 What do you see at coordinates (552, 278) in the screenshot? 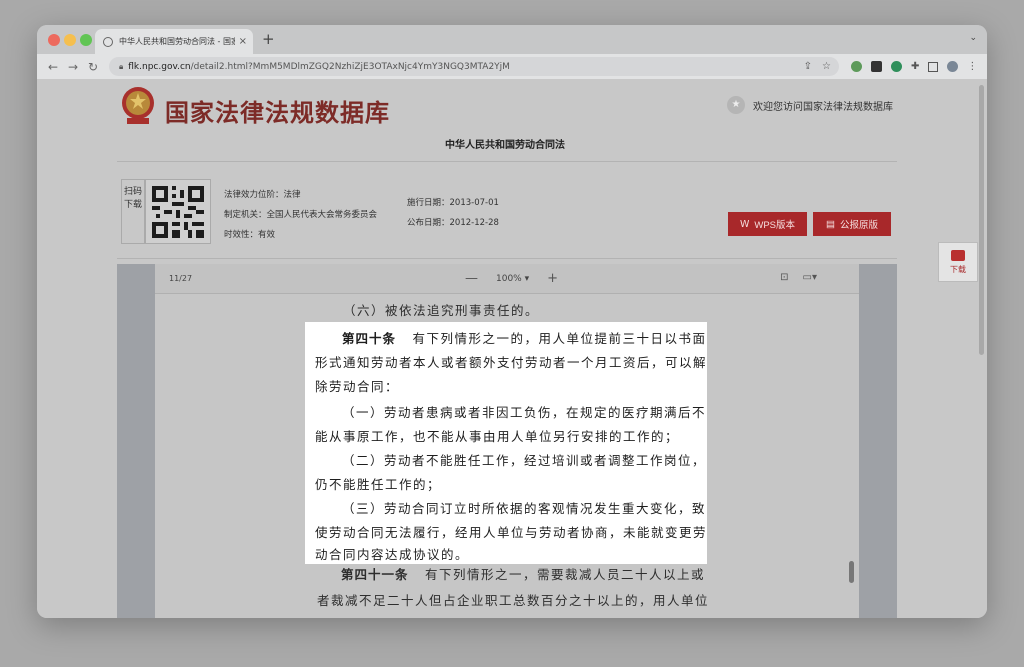
I see `zoom-in-button: +` at bounding box center [552, 278].